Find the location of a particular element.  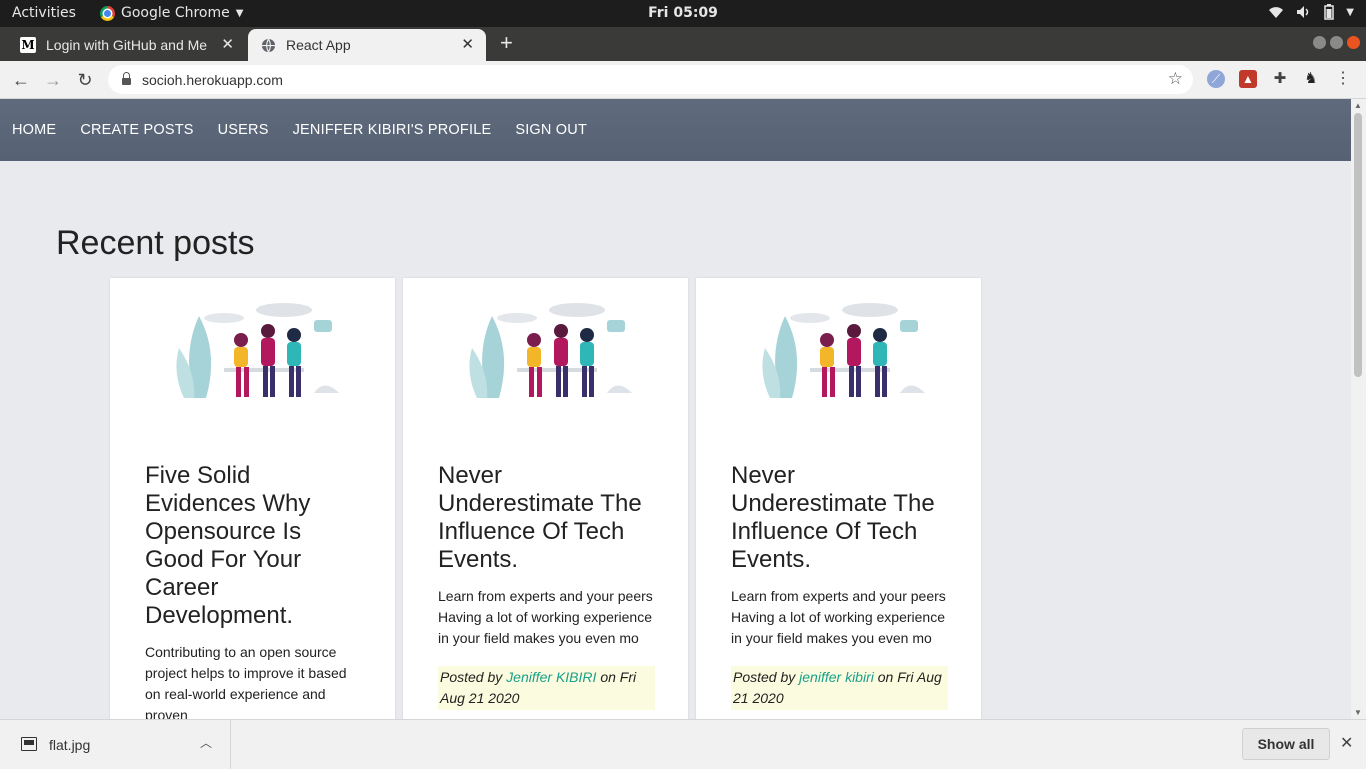

tab-title: React App is located at coordinates (318, 45).